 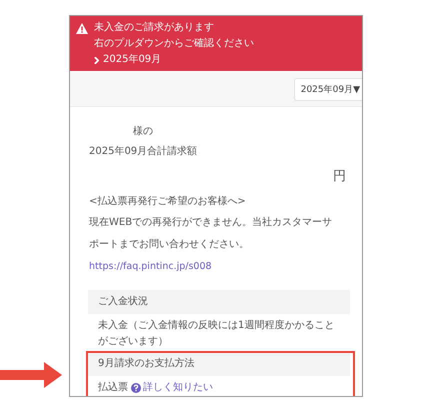 What do you see at coordinates (82, 28) in the screenshot?
I see `warning-icon` at bounding box center [82, 28].